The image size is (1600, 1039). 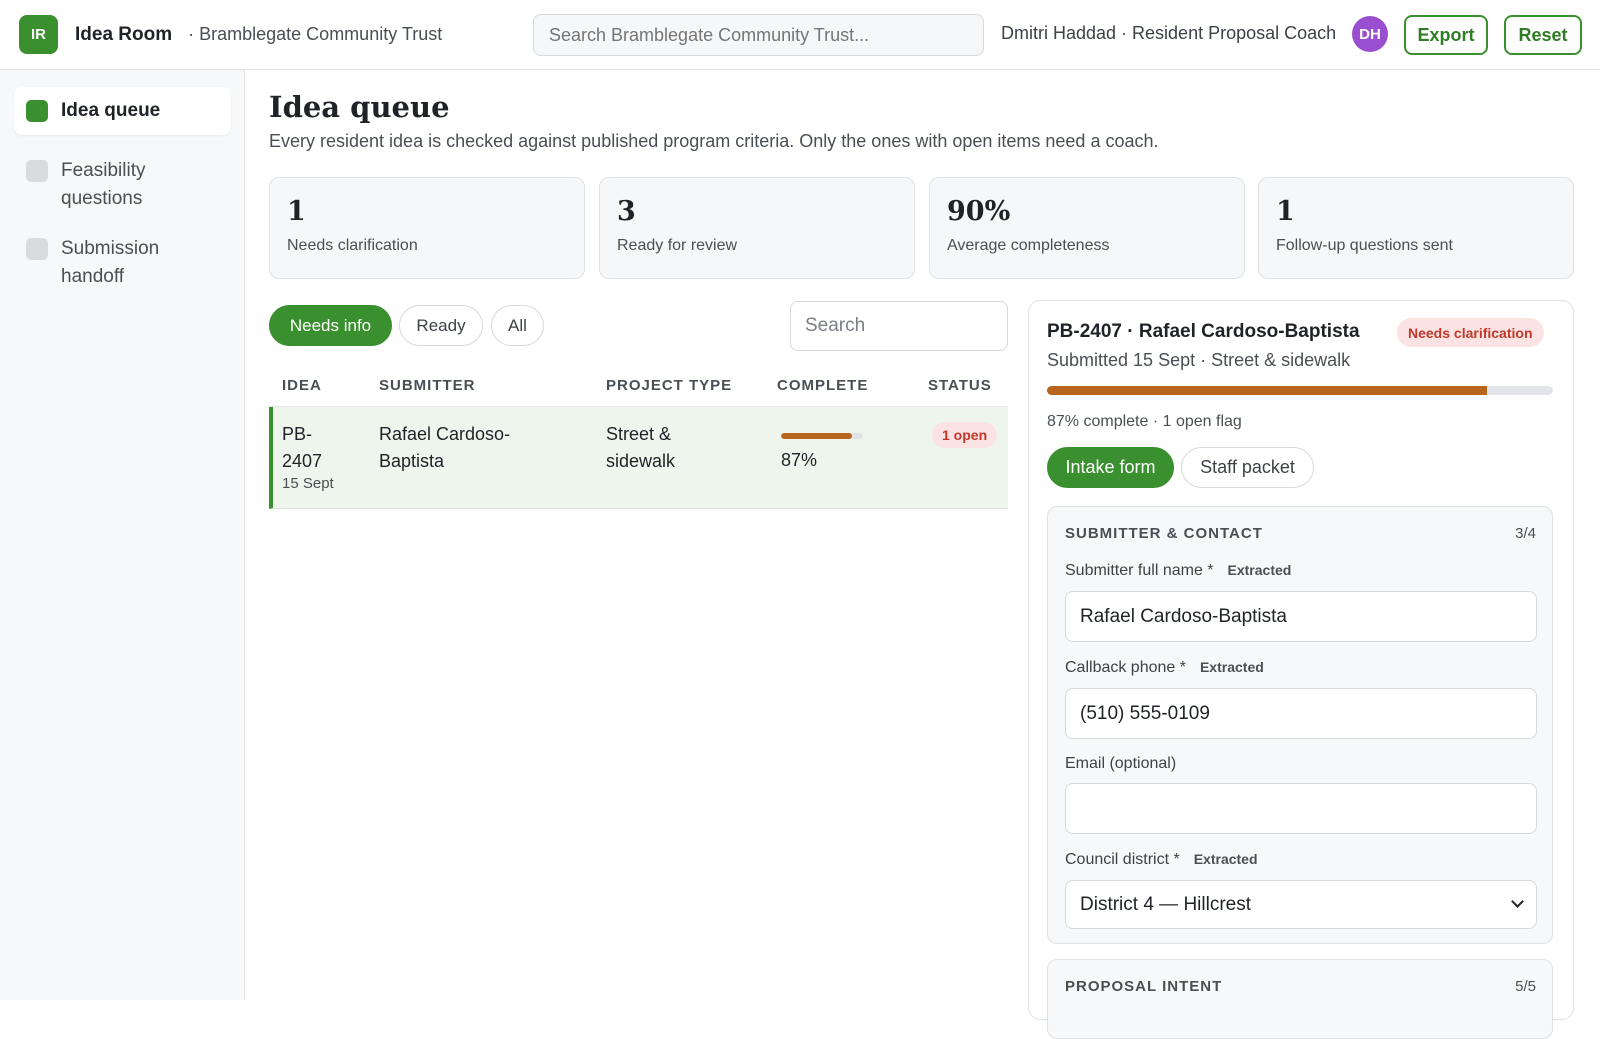 What do you see at coordinates (38, 34) in the screenshot?
I see `app-logo: IR` at bounding box center [38, 34].